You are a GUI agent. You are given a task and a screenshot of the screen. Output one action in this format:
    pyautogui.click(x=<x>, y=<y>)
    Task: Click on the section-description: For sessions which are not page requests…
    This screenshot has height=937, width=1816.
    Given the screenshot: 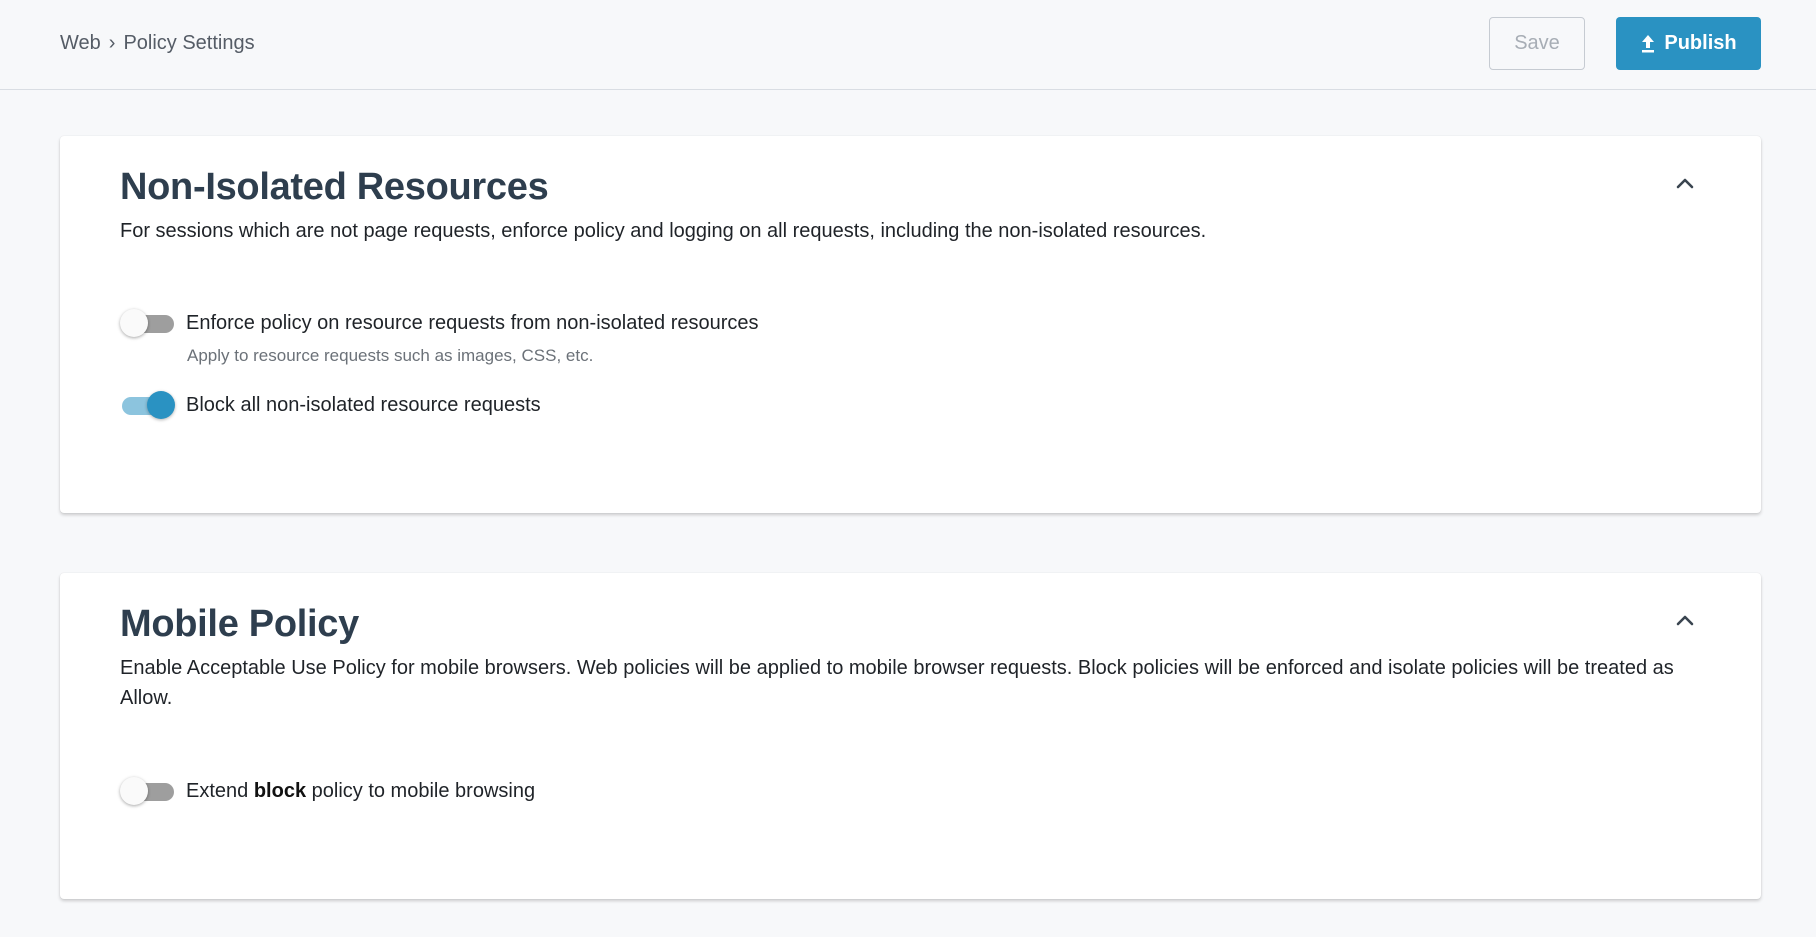 What is the action you would take?
    pyautogui.click(x=663, y=231)
    